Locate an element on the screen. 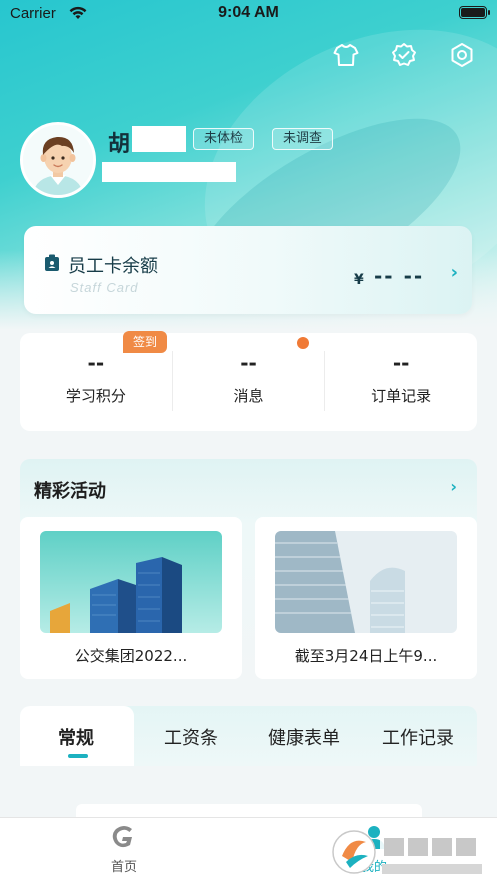 The image size is (497, 883). unread-dot is located at coordinates (302, 343).